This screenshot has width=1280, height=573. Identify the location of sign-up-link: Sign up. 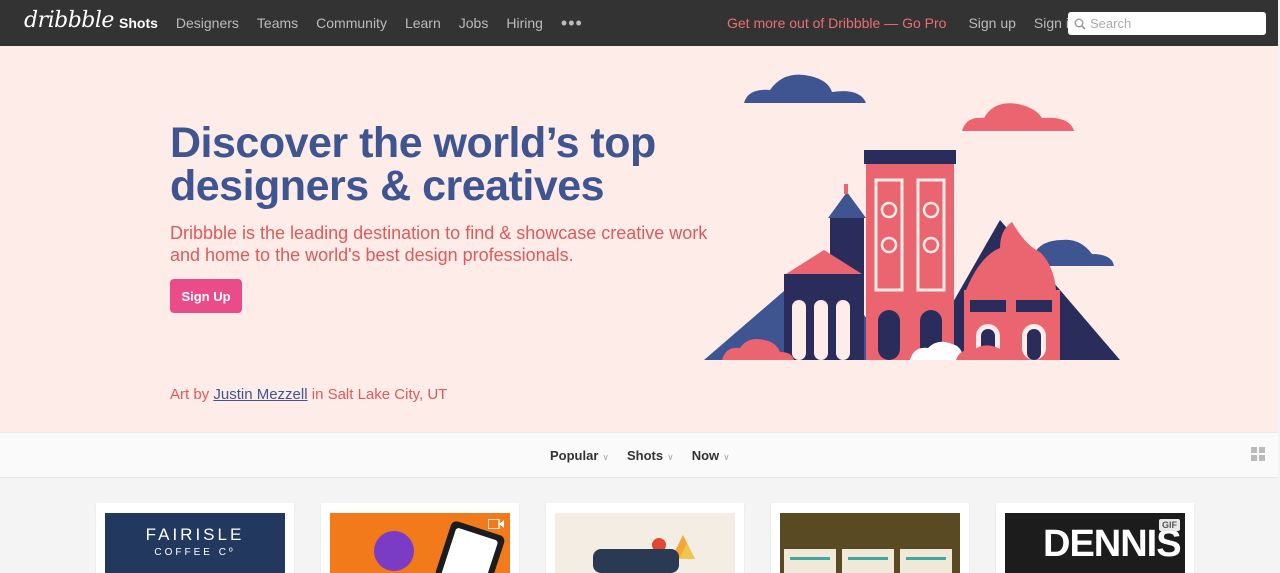
(991, 23).